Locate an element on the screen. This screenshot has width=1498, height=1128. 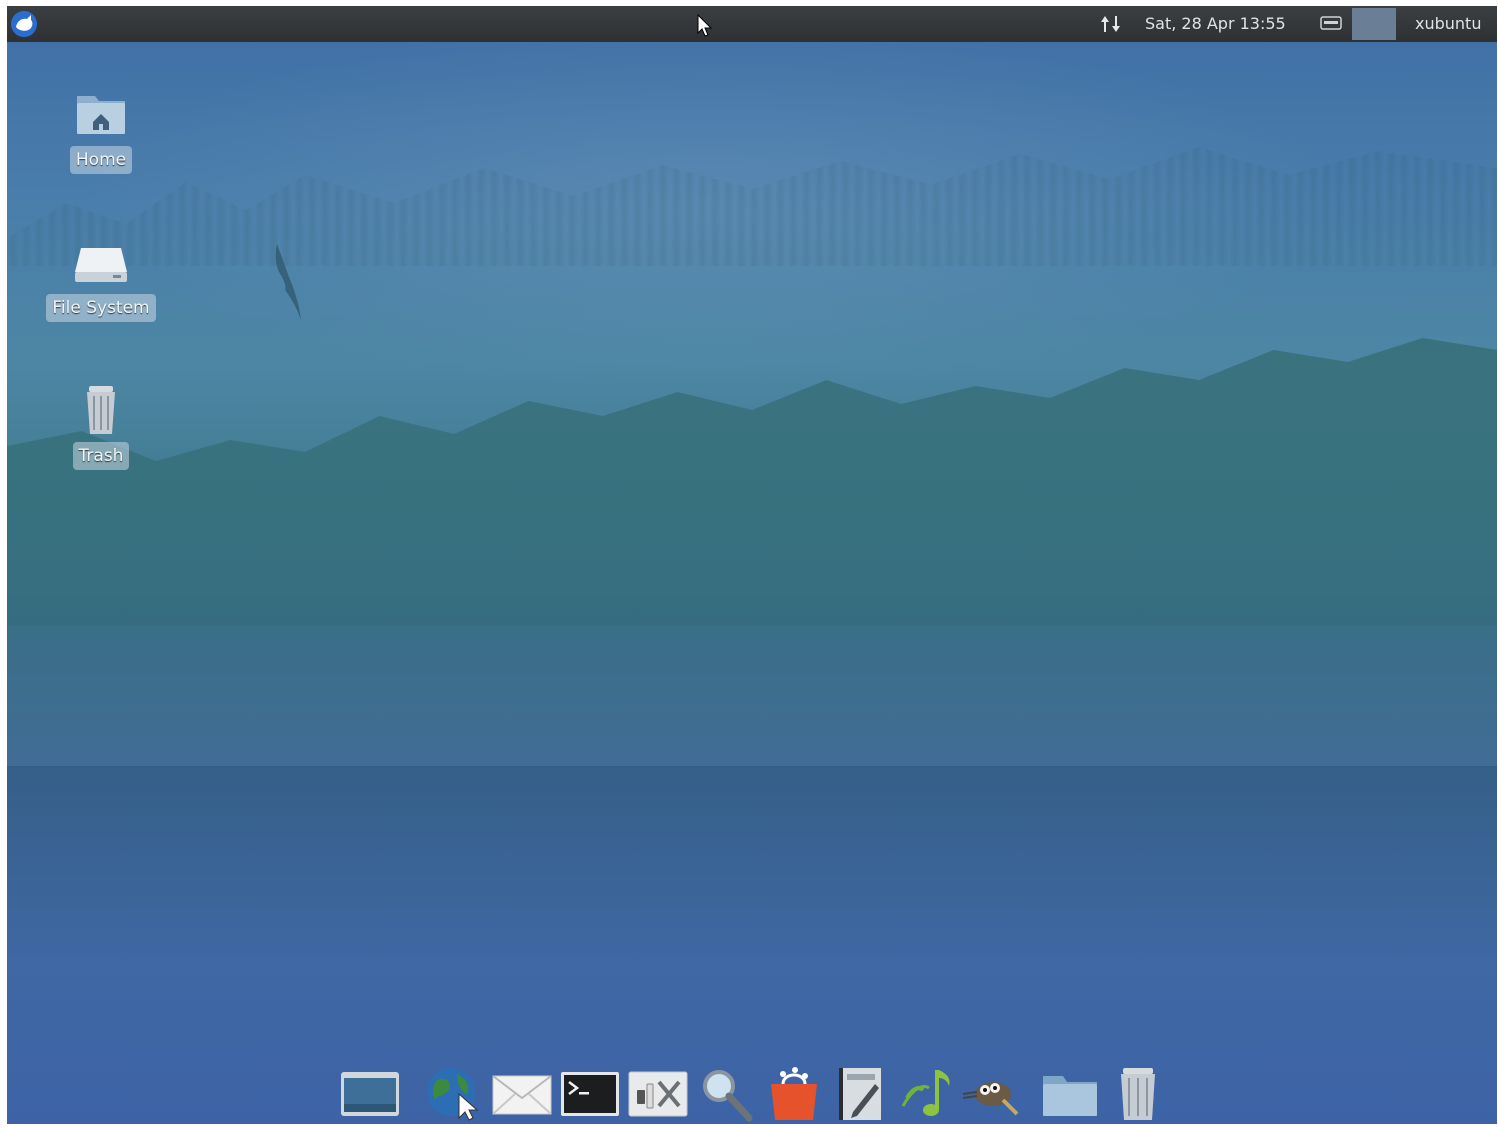
dock-text-editor is located at coordinates (862, 1093).